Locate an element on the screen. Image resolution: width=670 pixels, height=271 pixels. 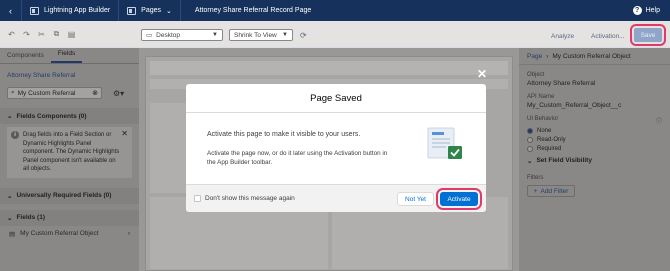
modal-close-icon: ✕ is located at coordinates (482, 74).